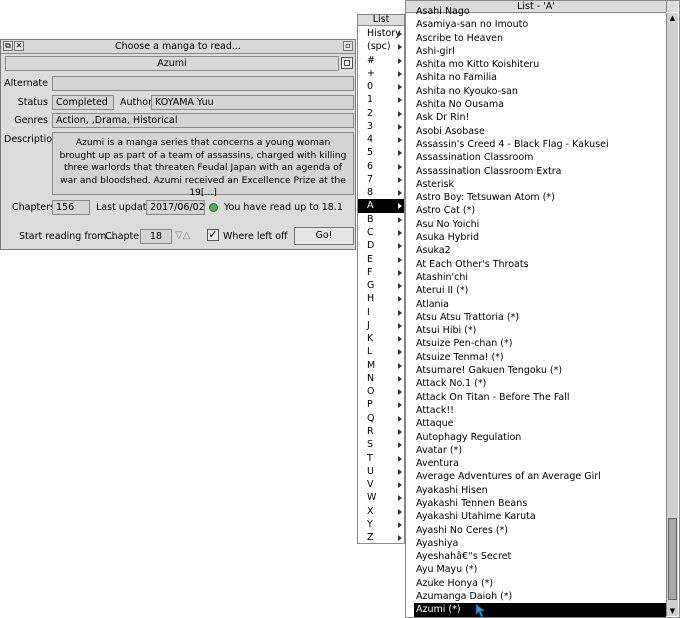 The image size is (680, 618). I want to click on list-item: Ayu Mayu (*), so click(540, 569).